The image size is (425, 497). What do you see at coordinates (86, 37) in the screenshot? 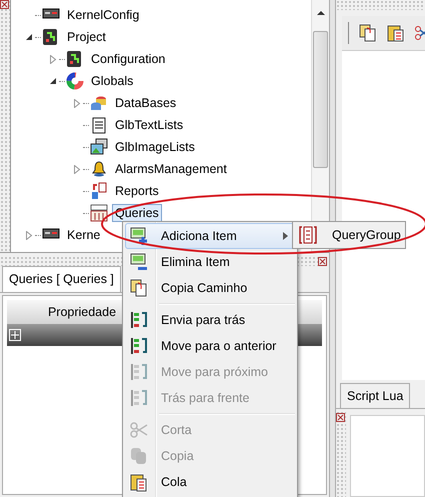
I see `tree-item: Project` at bounding box center [86, 37].